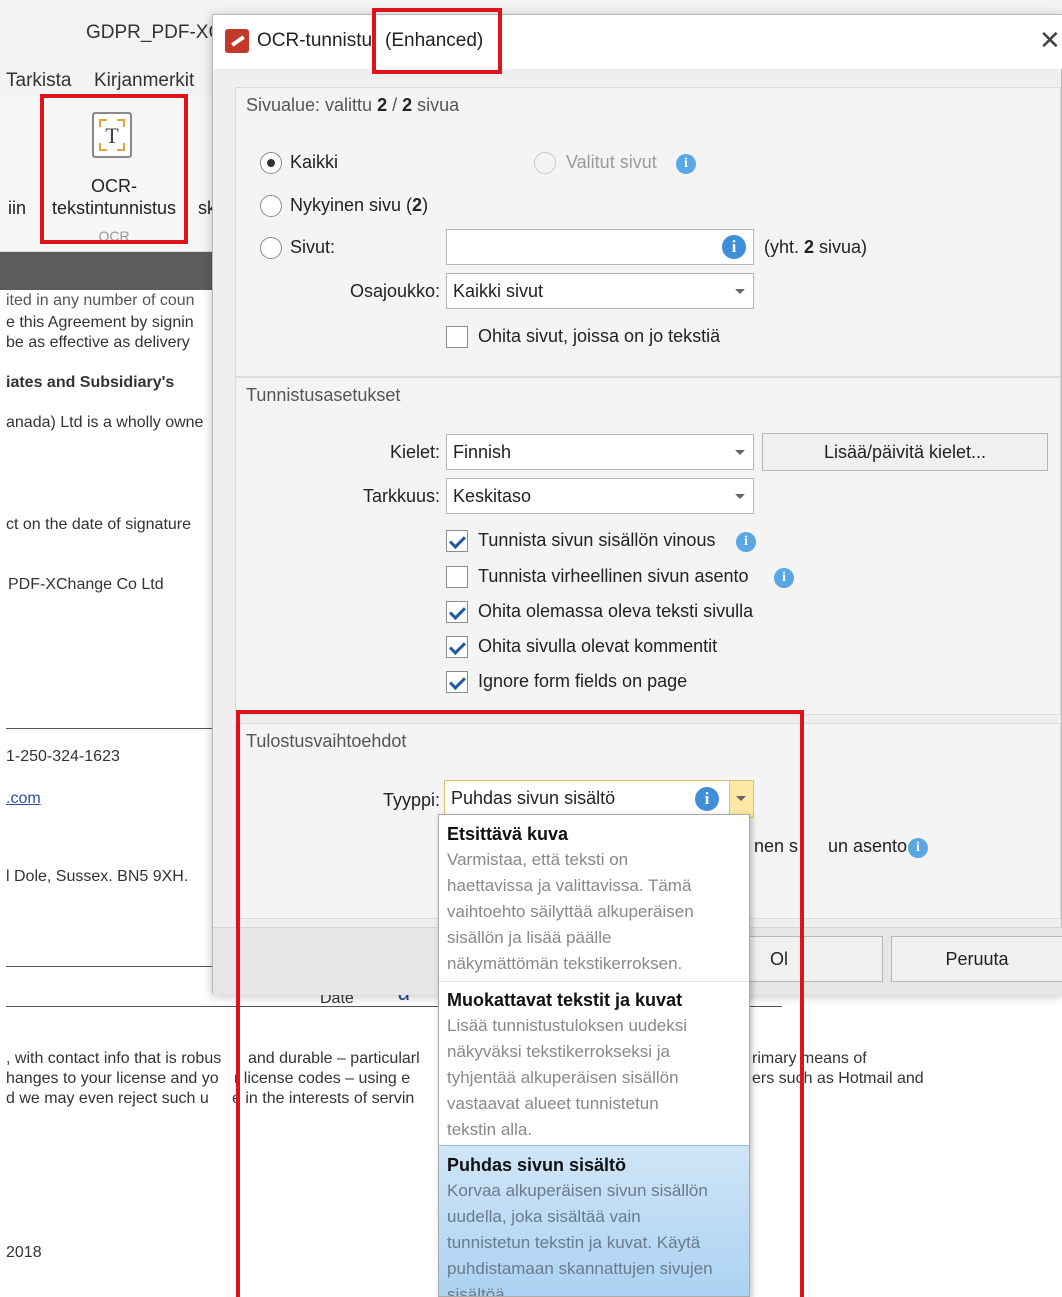  Describe the element at coordinates (156, 32) in the screenshot. I see `app-title: GDPR_PDF-XCl` at that location.